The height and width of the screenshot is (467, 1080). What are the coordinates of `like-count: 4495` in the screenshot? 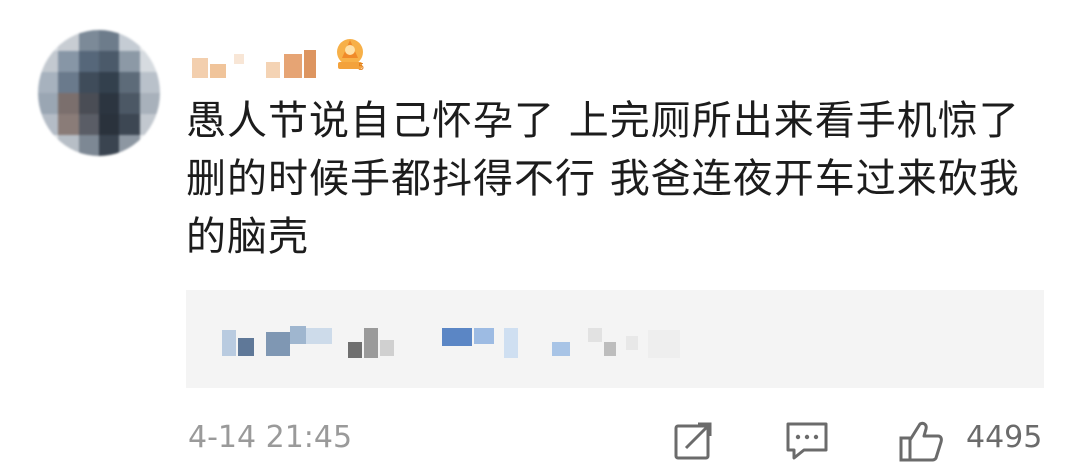 It's located at (1004, 437).